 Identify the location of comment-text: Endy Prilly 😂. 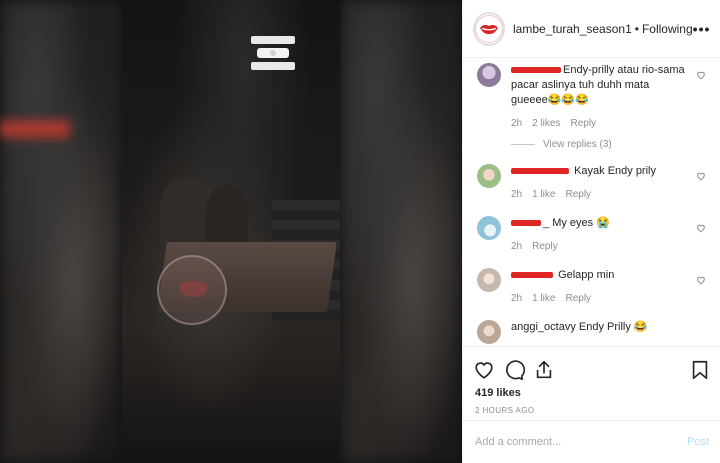
(613, 327).